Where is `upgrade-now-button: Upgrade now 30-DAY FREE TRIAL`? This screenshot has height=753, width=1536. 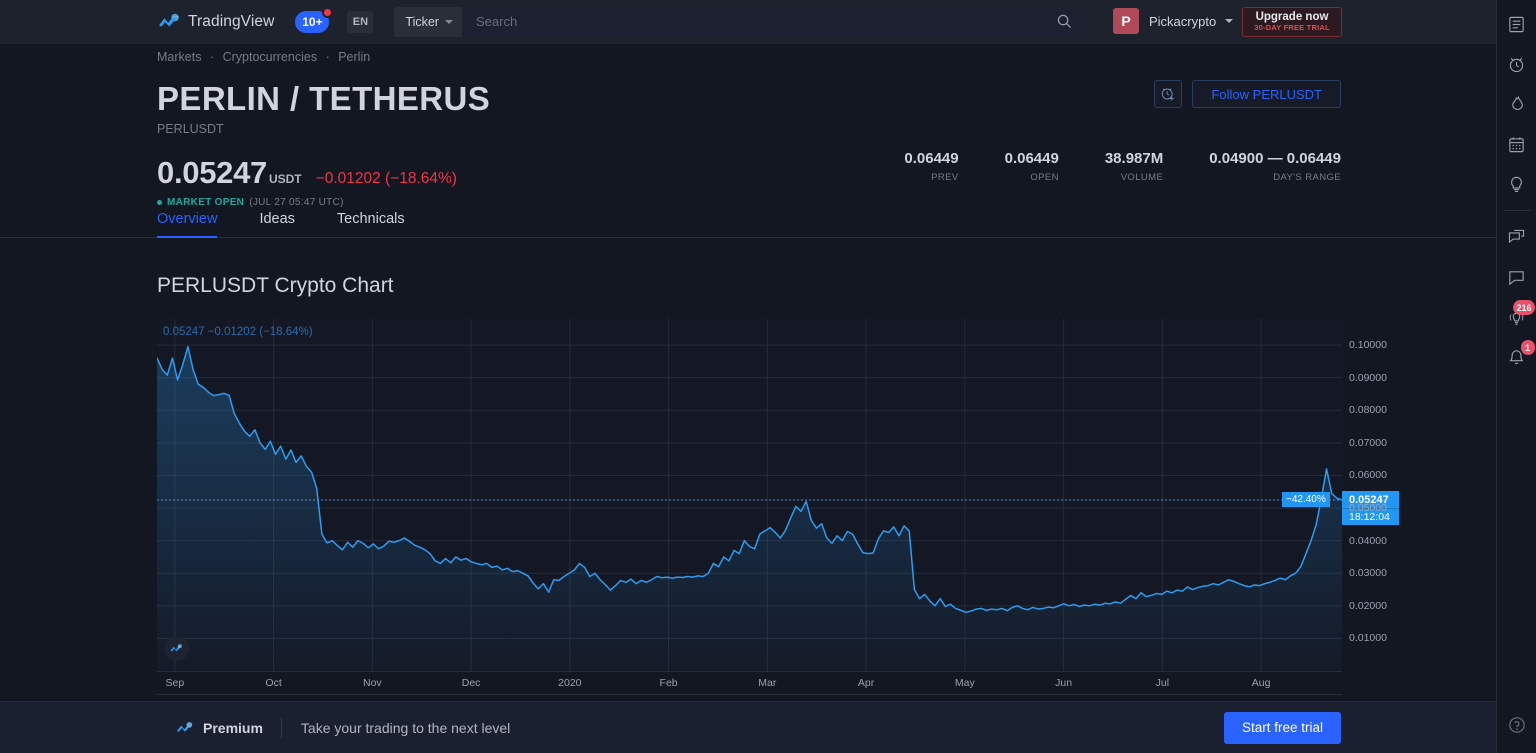 upgrade-now-button: Upgrade now 30-DAY FREE TRIAL is located at coordinates (1292, 22).